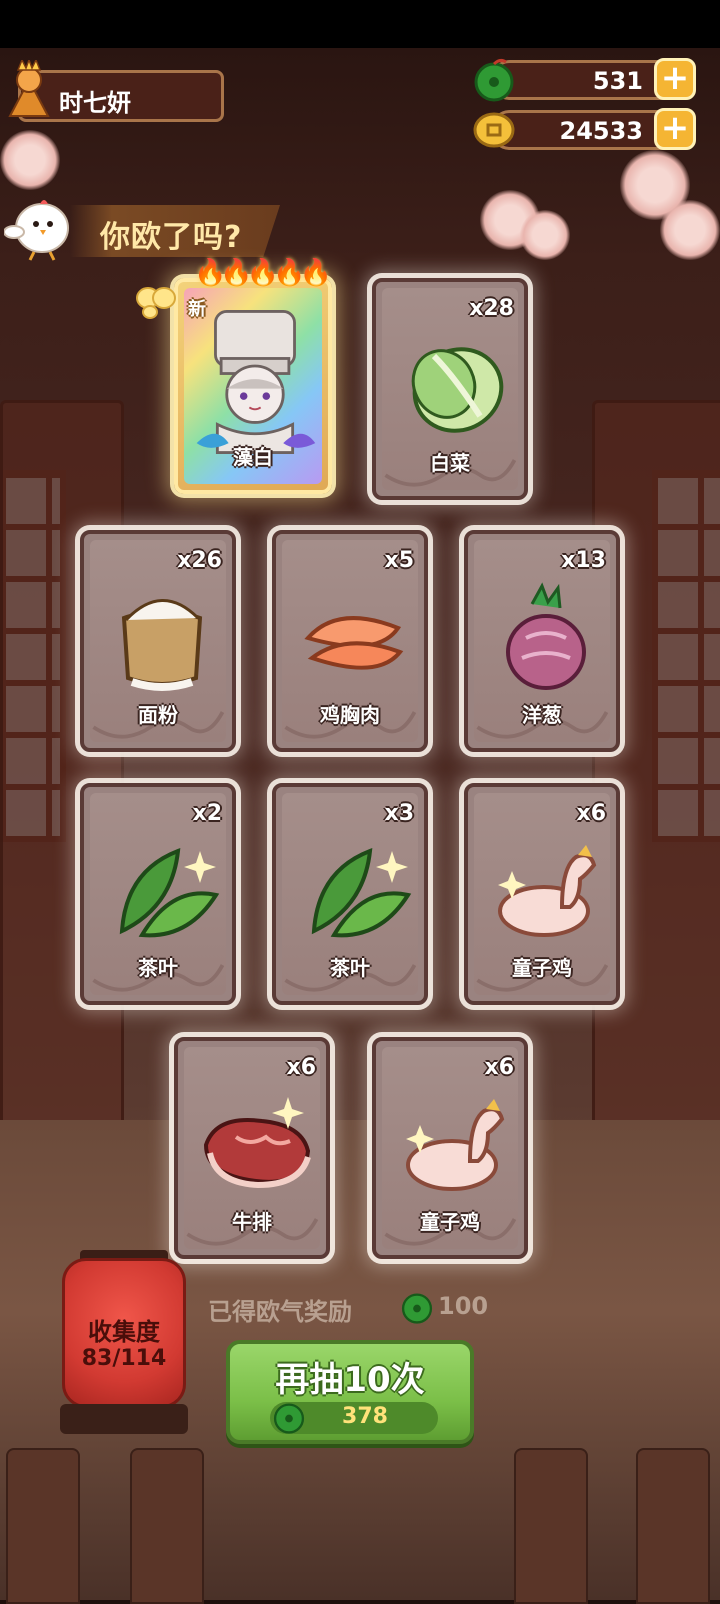  What do you see at coordinates (494, 130) in the screenshot?
I see `gold-coin-icon` at bounding box center [494, 130].